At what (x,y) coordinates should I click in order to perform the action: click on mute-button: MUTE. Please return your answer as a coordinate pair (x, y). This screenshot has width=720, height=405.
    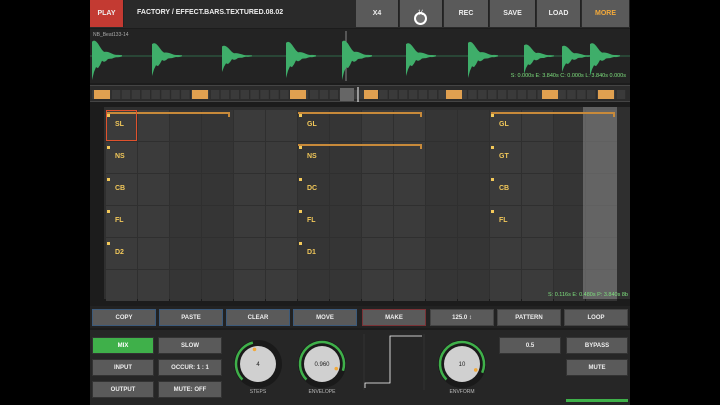
    Looking at the image, I should click on (597, 367).